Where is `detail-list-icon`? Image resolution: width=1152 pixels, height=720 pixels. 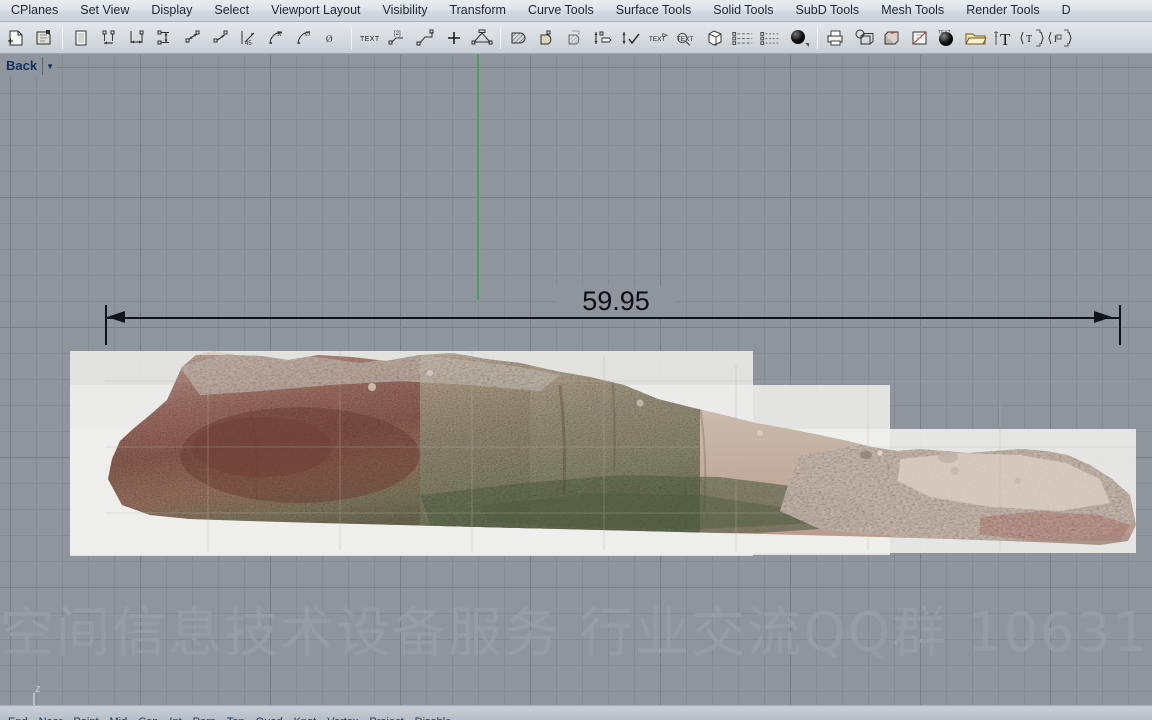
detail-list-icon is located at coordinates (771, 38).